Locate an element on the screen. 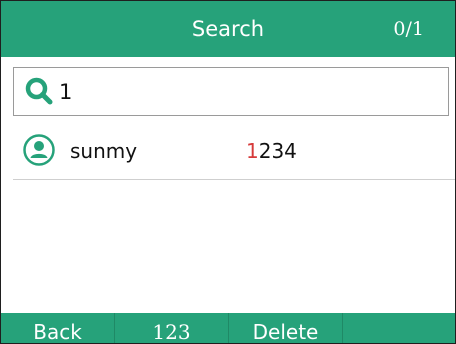 The image size is (456, 344). contact-avatar-icon is located at coordinates (39, 150).